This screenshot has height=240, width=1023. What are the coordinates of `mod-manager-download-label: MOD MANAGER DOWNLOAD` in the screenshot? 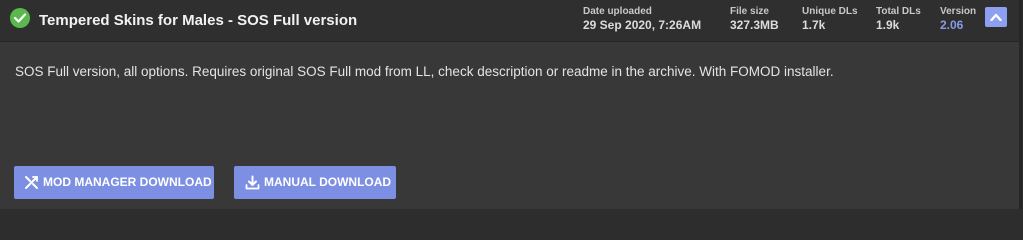 It's located at (127, 182).